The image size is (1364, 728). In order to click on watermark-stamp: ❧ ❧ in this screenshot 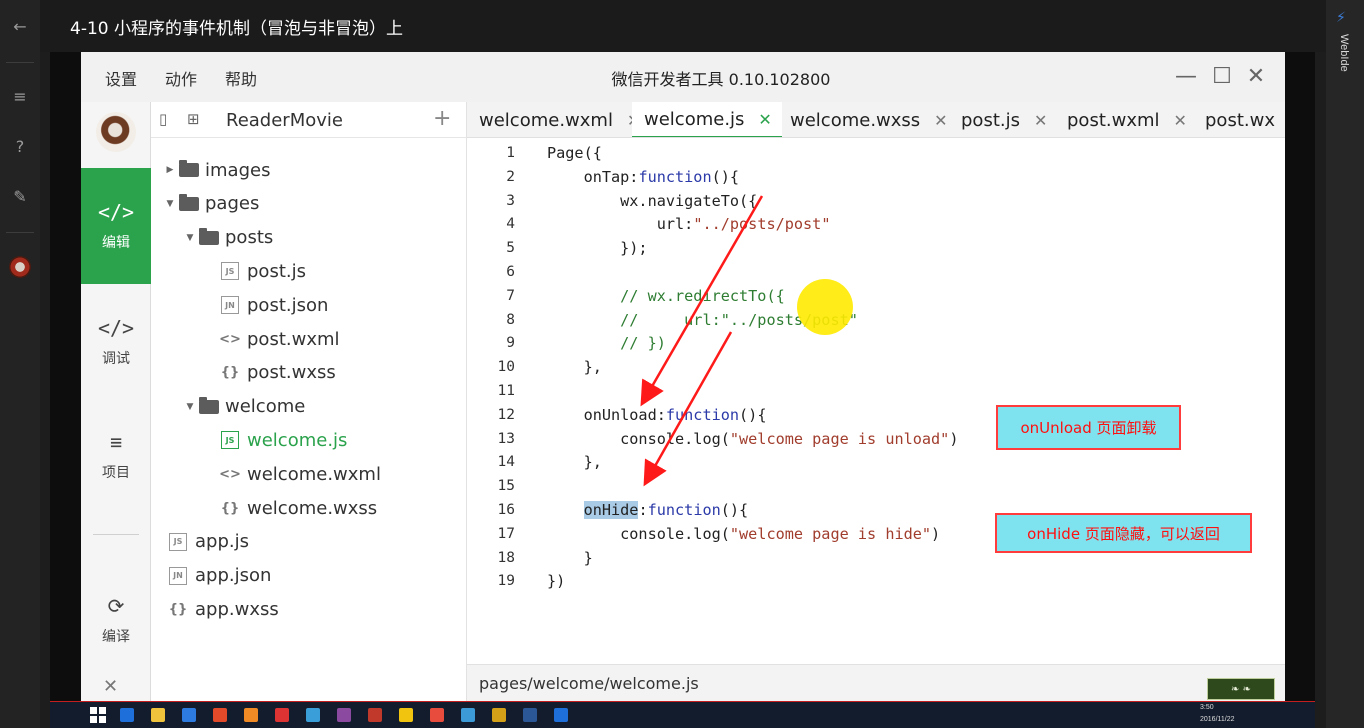, I will do `click(1241, 689)`.